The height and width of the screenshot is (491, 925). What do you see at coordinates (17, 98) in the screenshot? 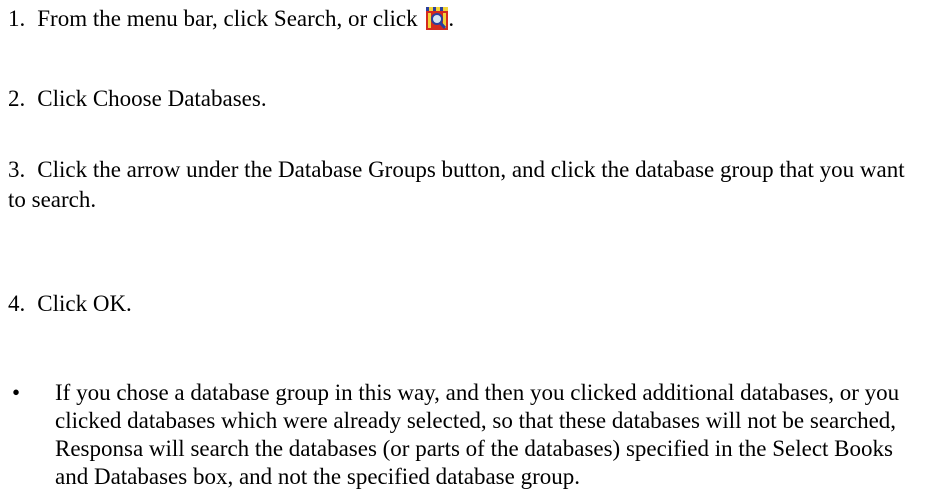
I see `step-number: 2.` at bounding box center [17, 98].